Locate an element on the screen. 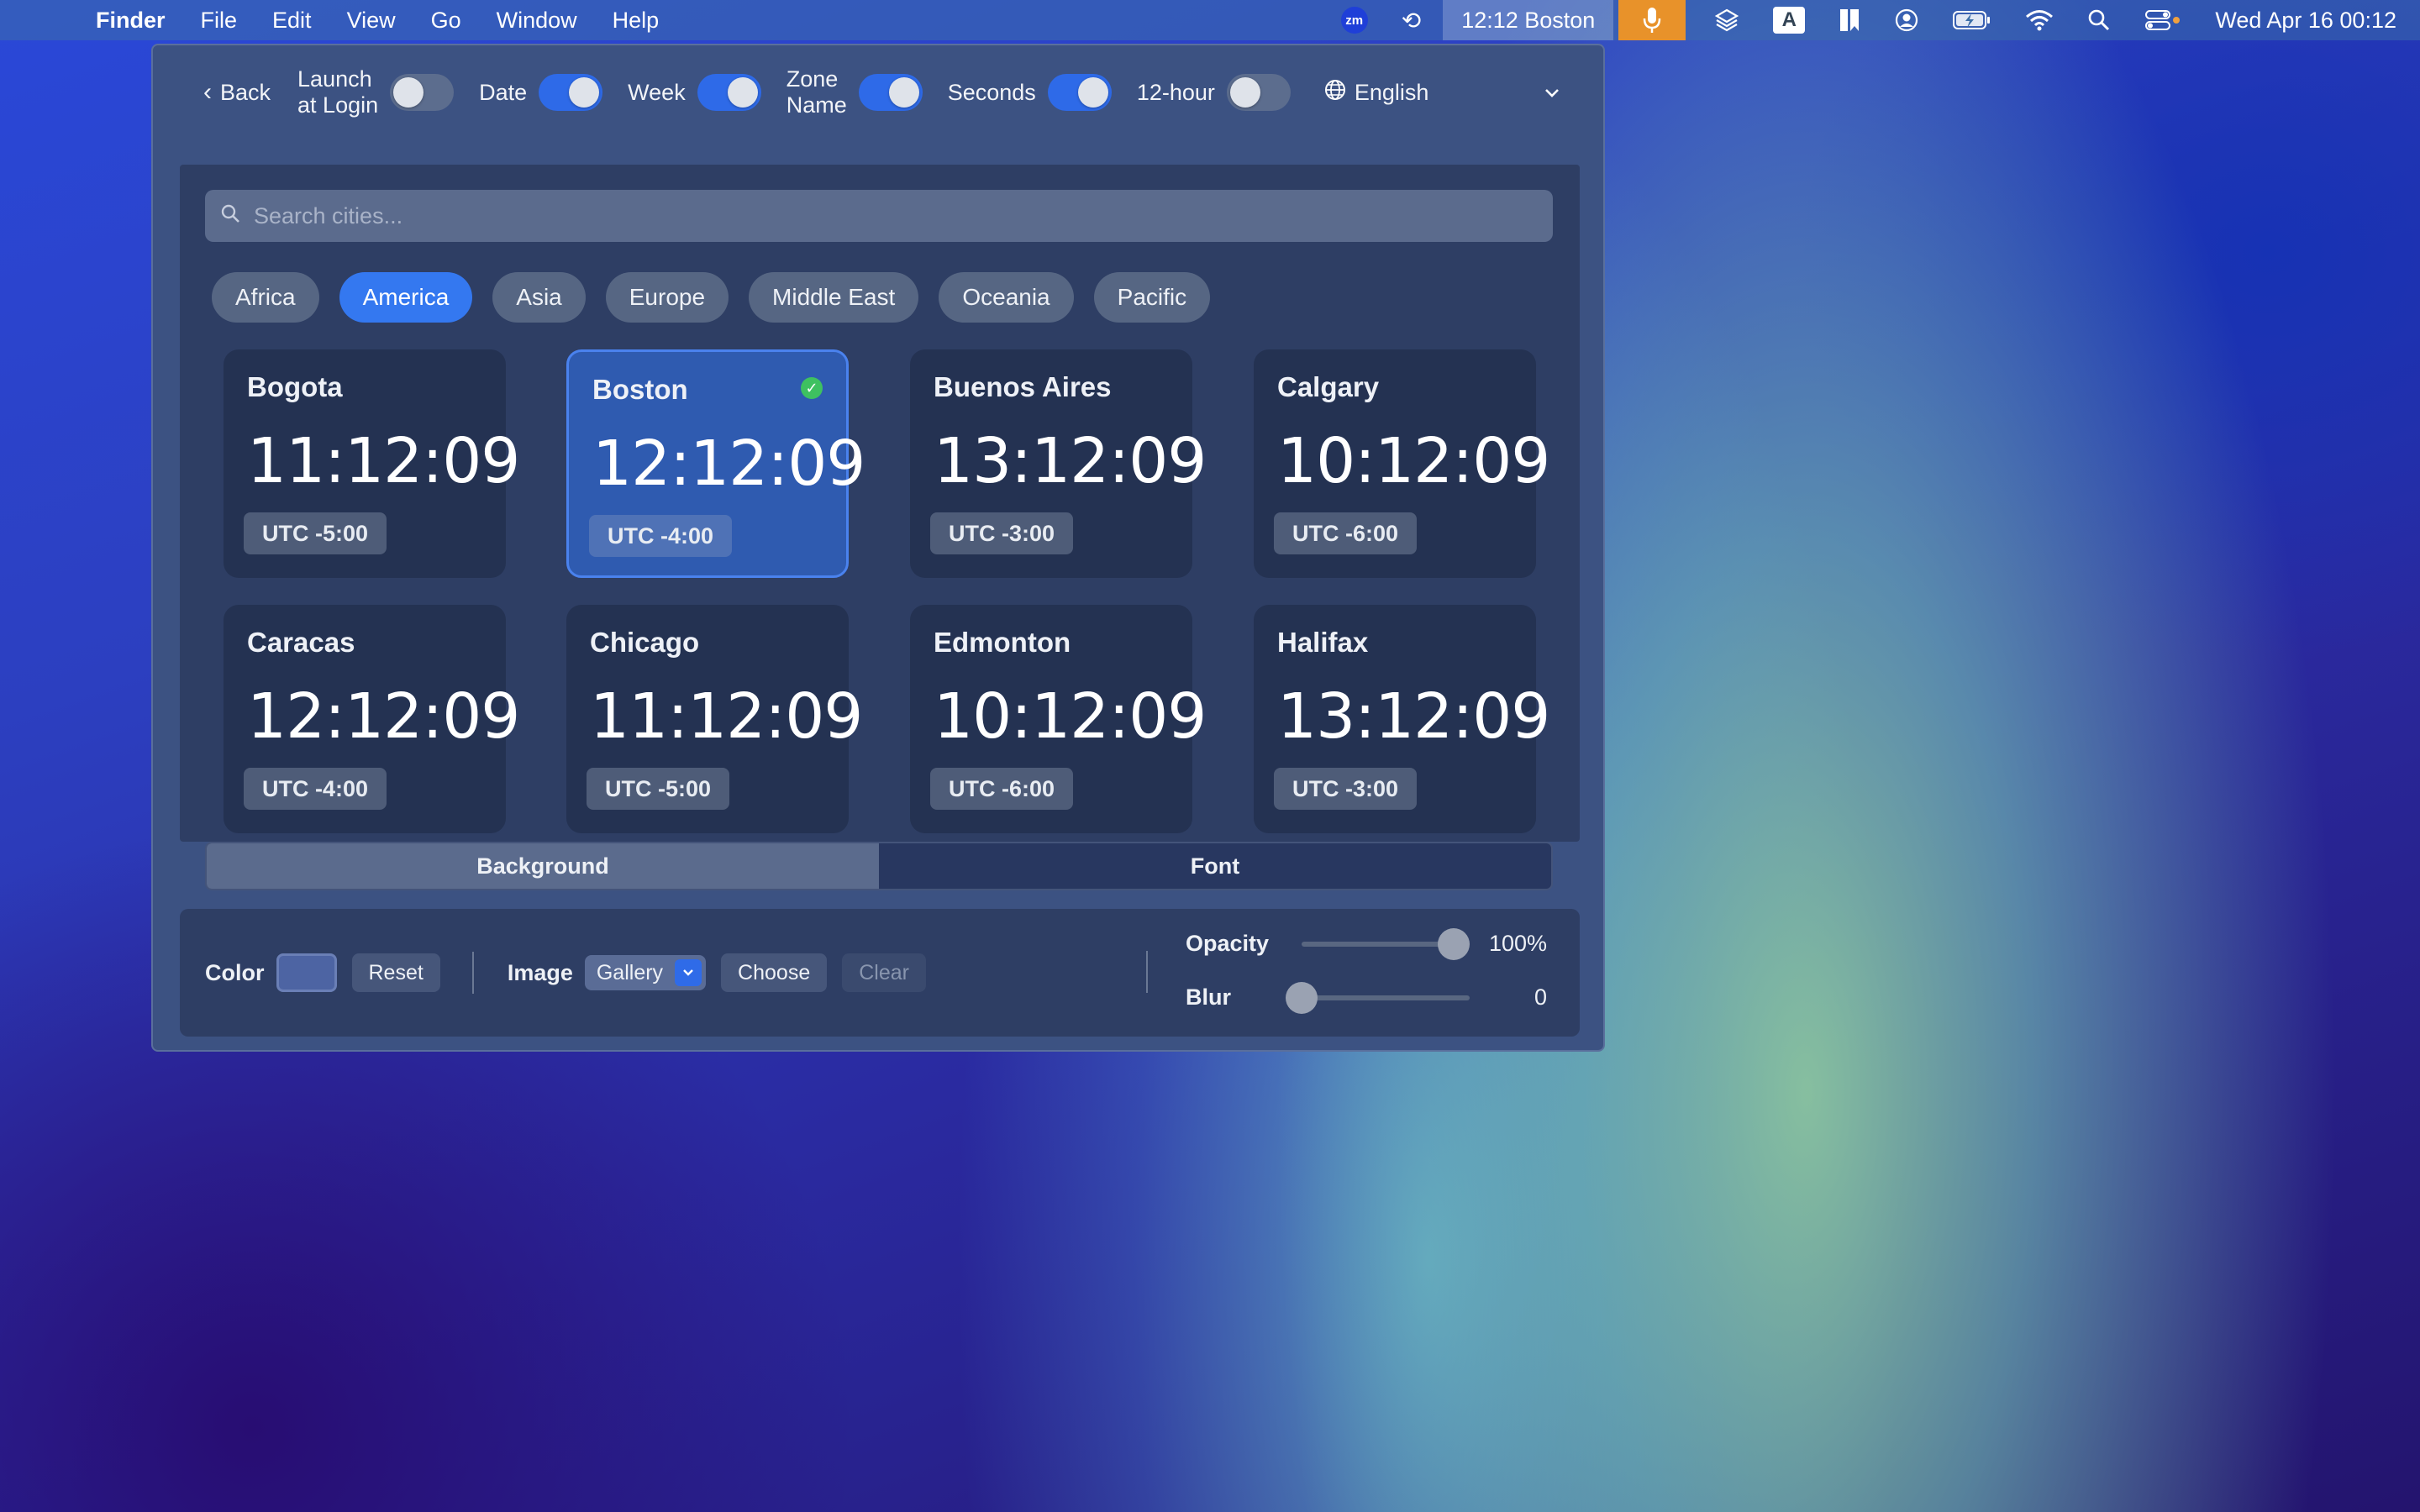 The width and height of the screenshot is (2420, 1512). bookmark-icon is located at coordinates (1850, 20).